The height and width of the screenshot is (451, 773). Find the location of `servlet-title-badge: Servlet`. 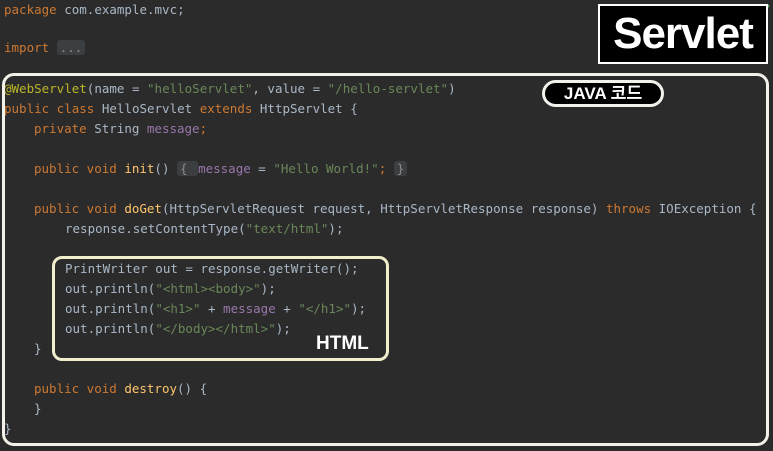

servlet-title-badge: Servlet is located at coordinates (683, 34).